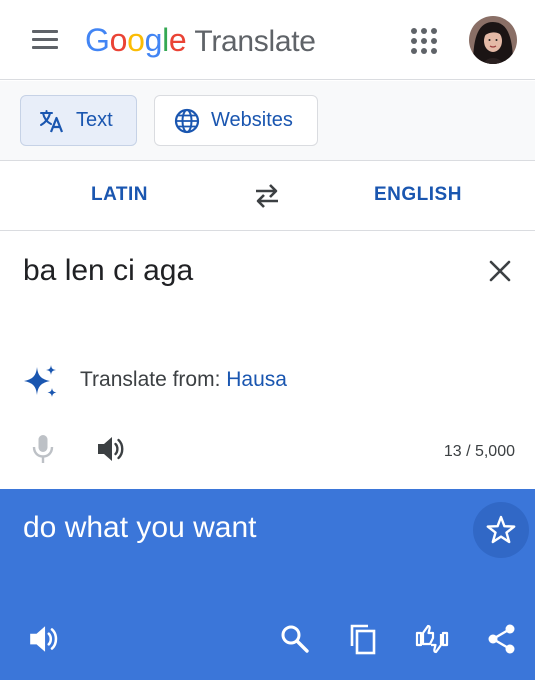 This screenshot has height=680, width=535. What do you see at coordinates (500, 271) in the screenshot?
I see `clear-text-icon` at bounding box center [500, 271].